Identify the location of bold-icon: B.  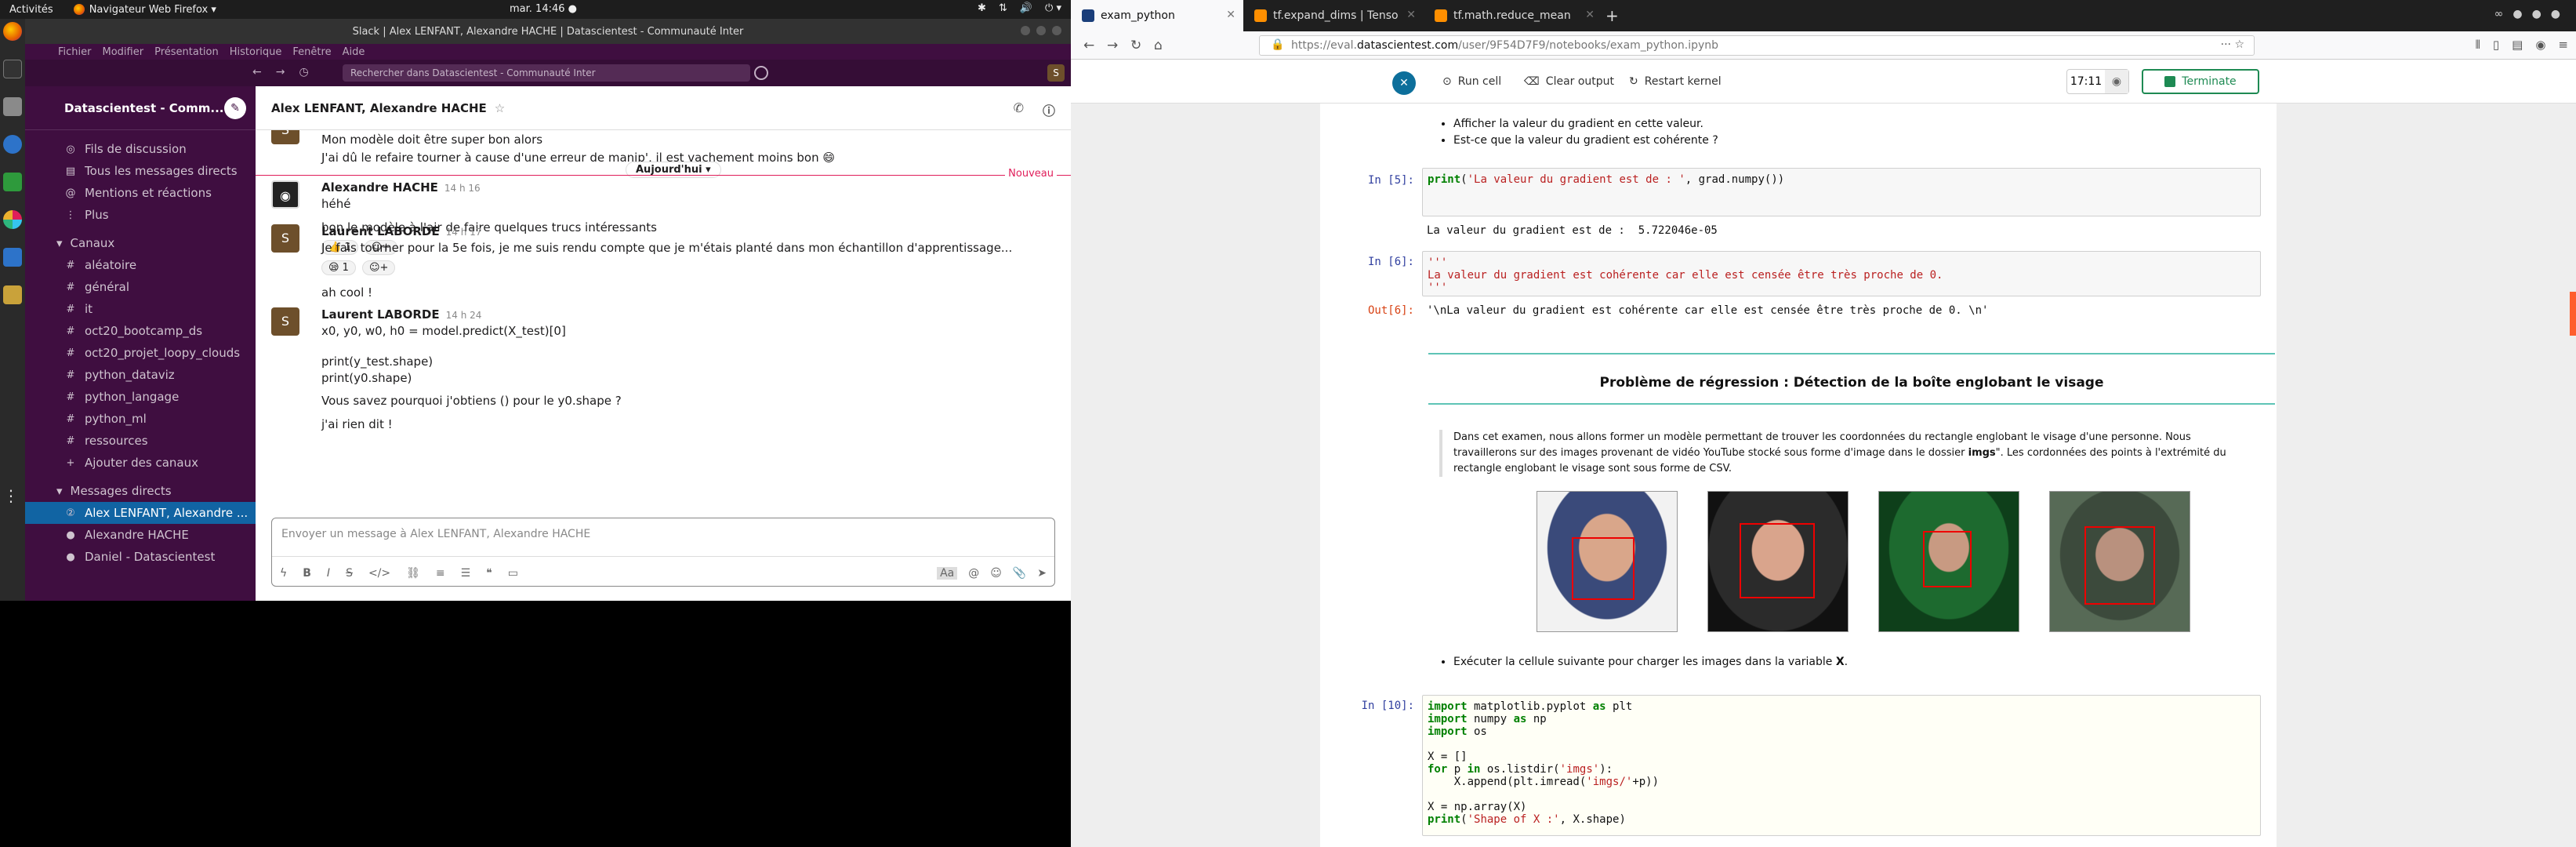
(307, 573).